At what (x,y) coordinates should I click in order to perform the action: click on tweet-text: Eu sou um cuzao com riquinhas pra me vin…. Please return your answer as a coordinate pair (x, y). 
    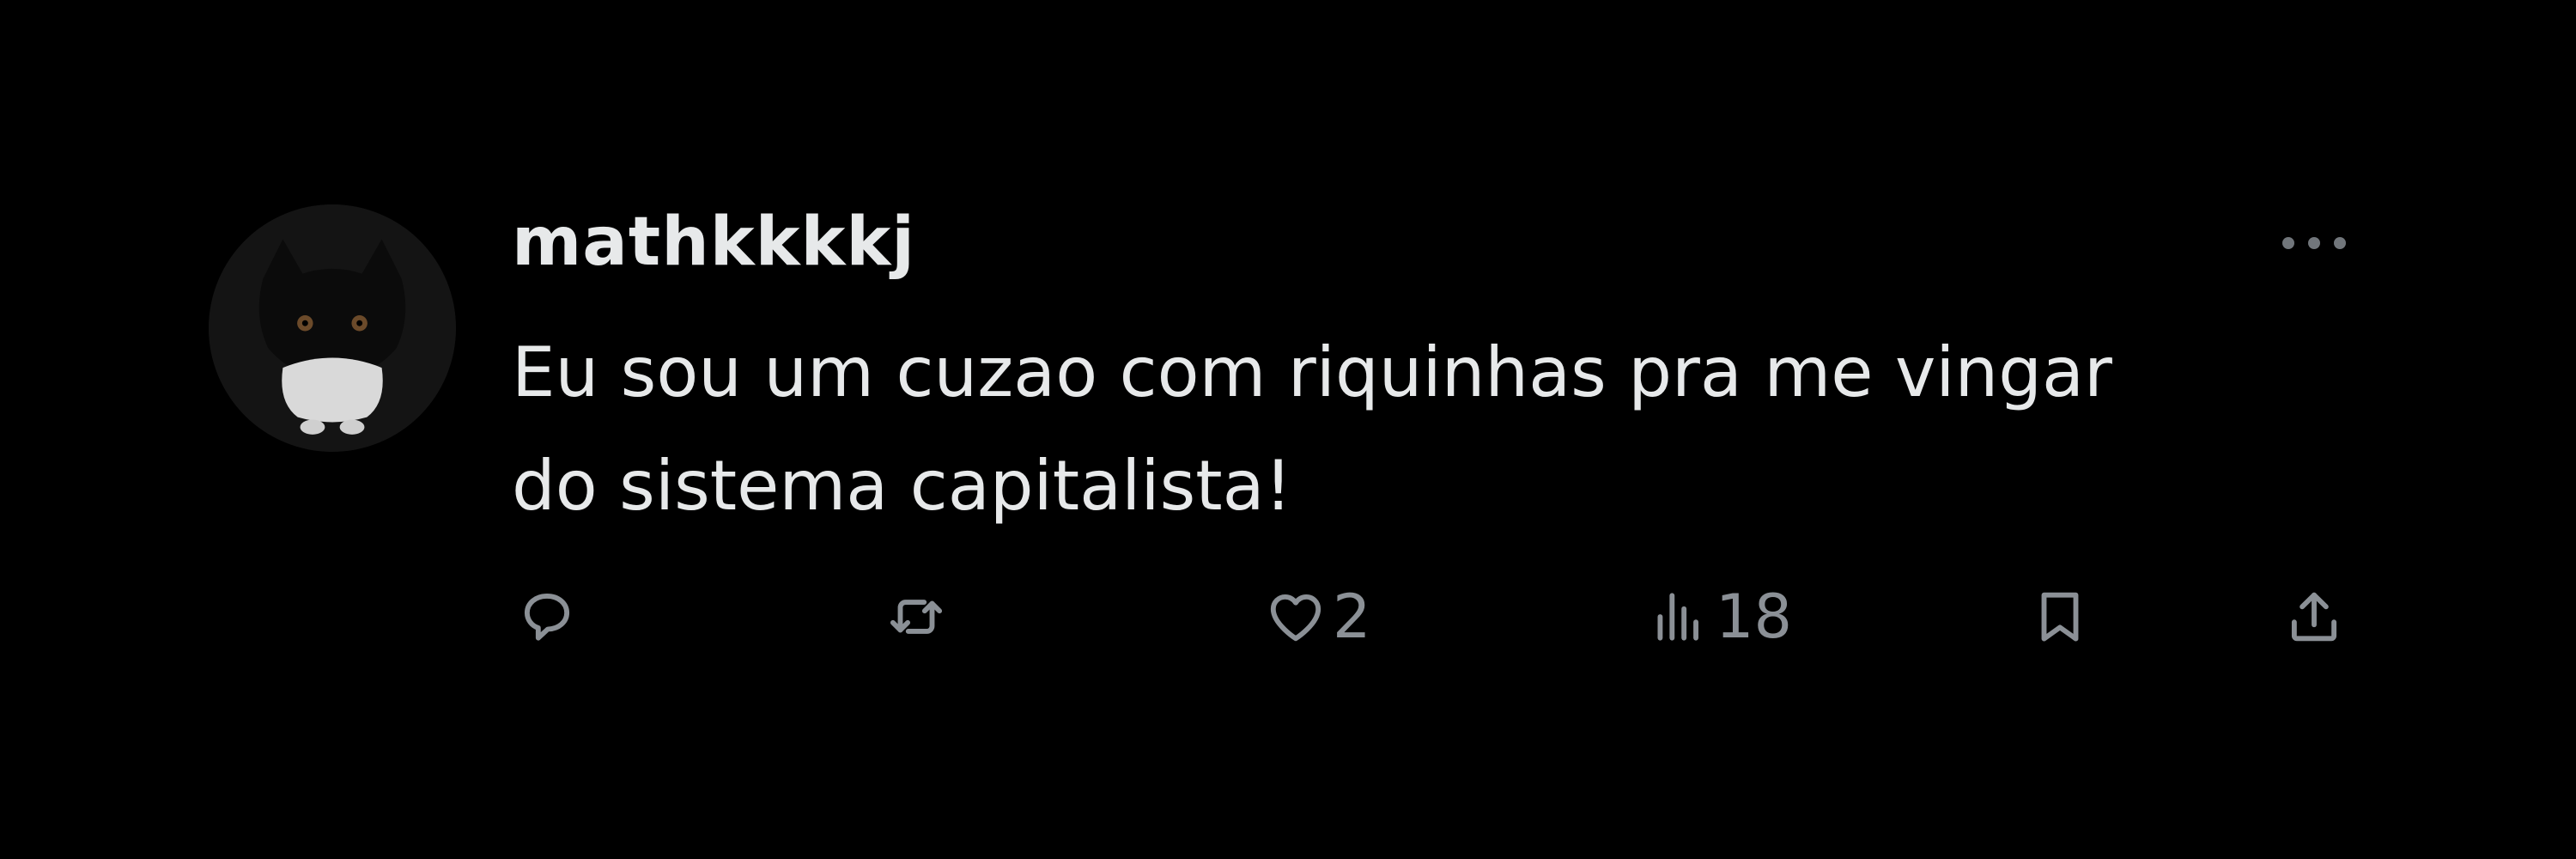
    Looking at the image, I should click on (1312, 429).